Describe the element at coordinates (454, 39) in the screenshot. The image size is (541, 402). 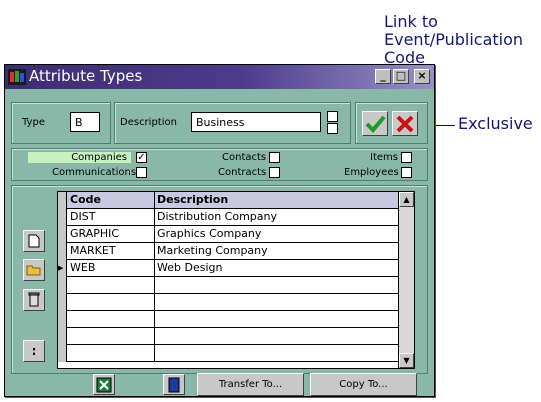
I see `link-annotation-line2: Event/Publication` at that location.